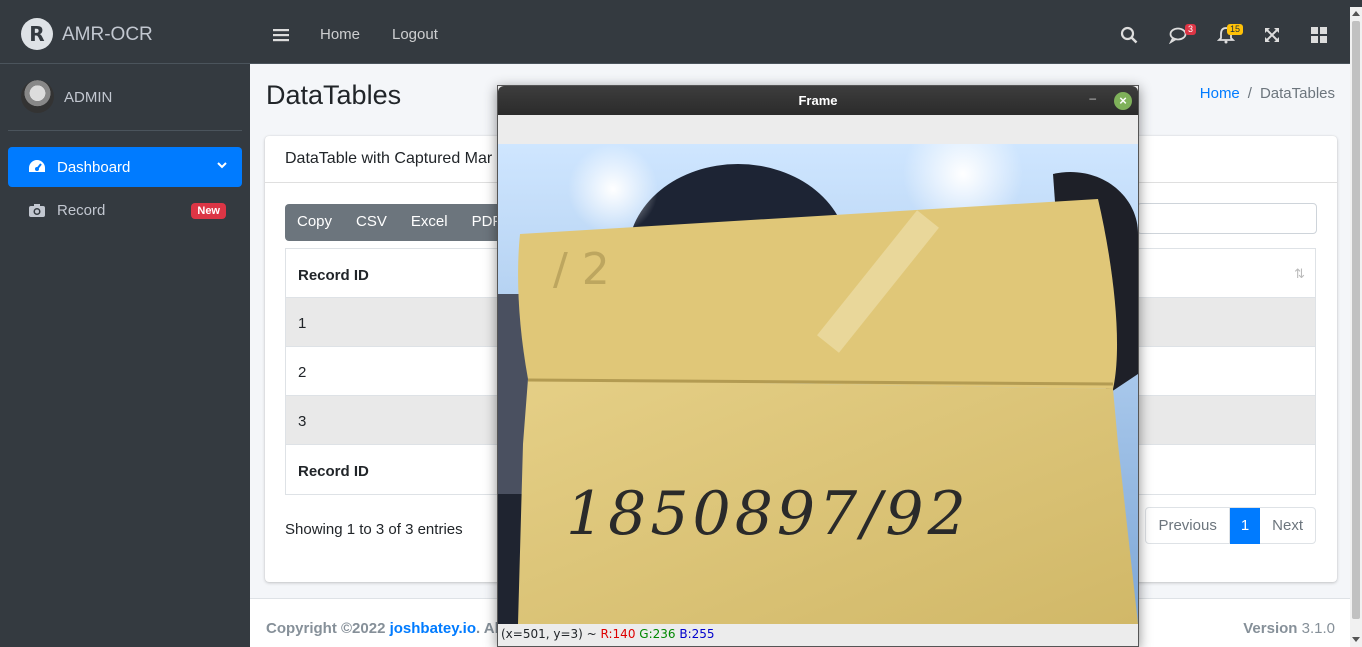 The width and height of the screenshot is (1362, 647). What do you see at coordinates (389, 158) in the screenshot?
I see `card-title: DataTable with Captured Mar` at bounding box center [389, 158].